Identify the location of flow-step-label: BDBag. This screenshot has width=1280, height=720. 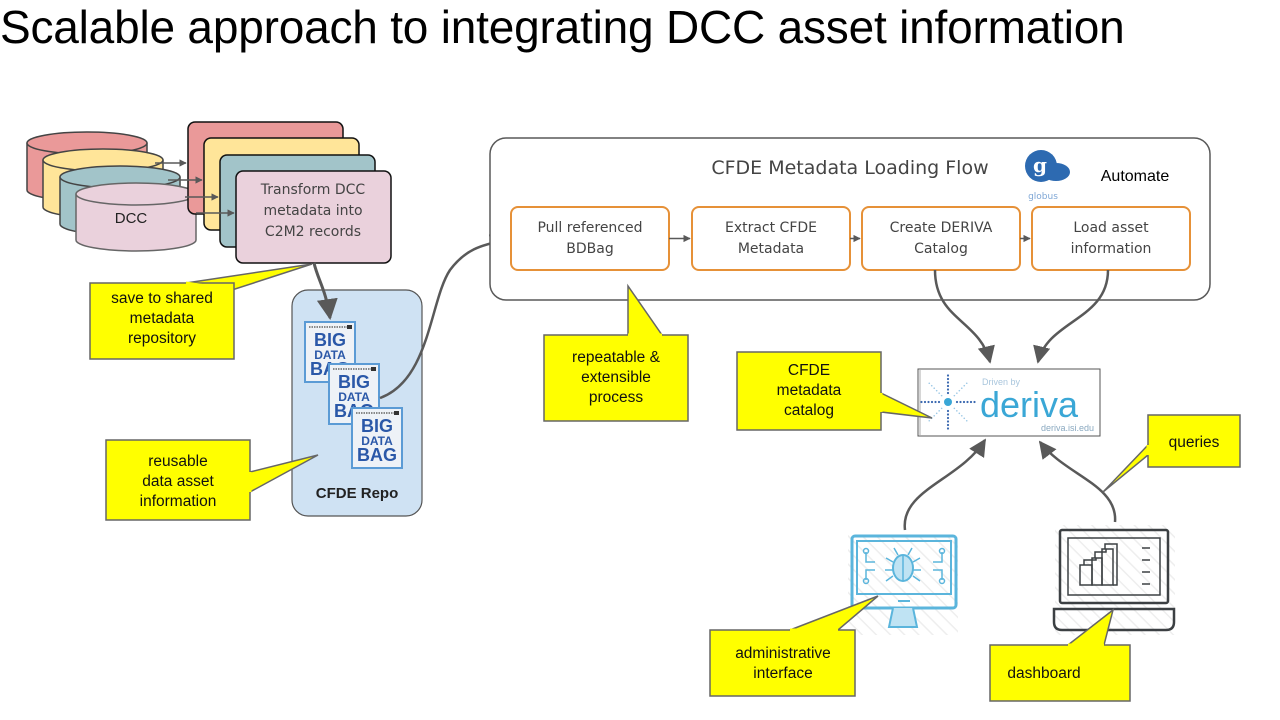
(589, 249).